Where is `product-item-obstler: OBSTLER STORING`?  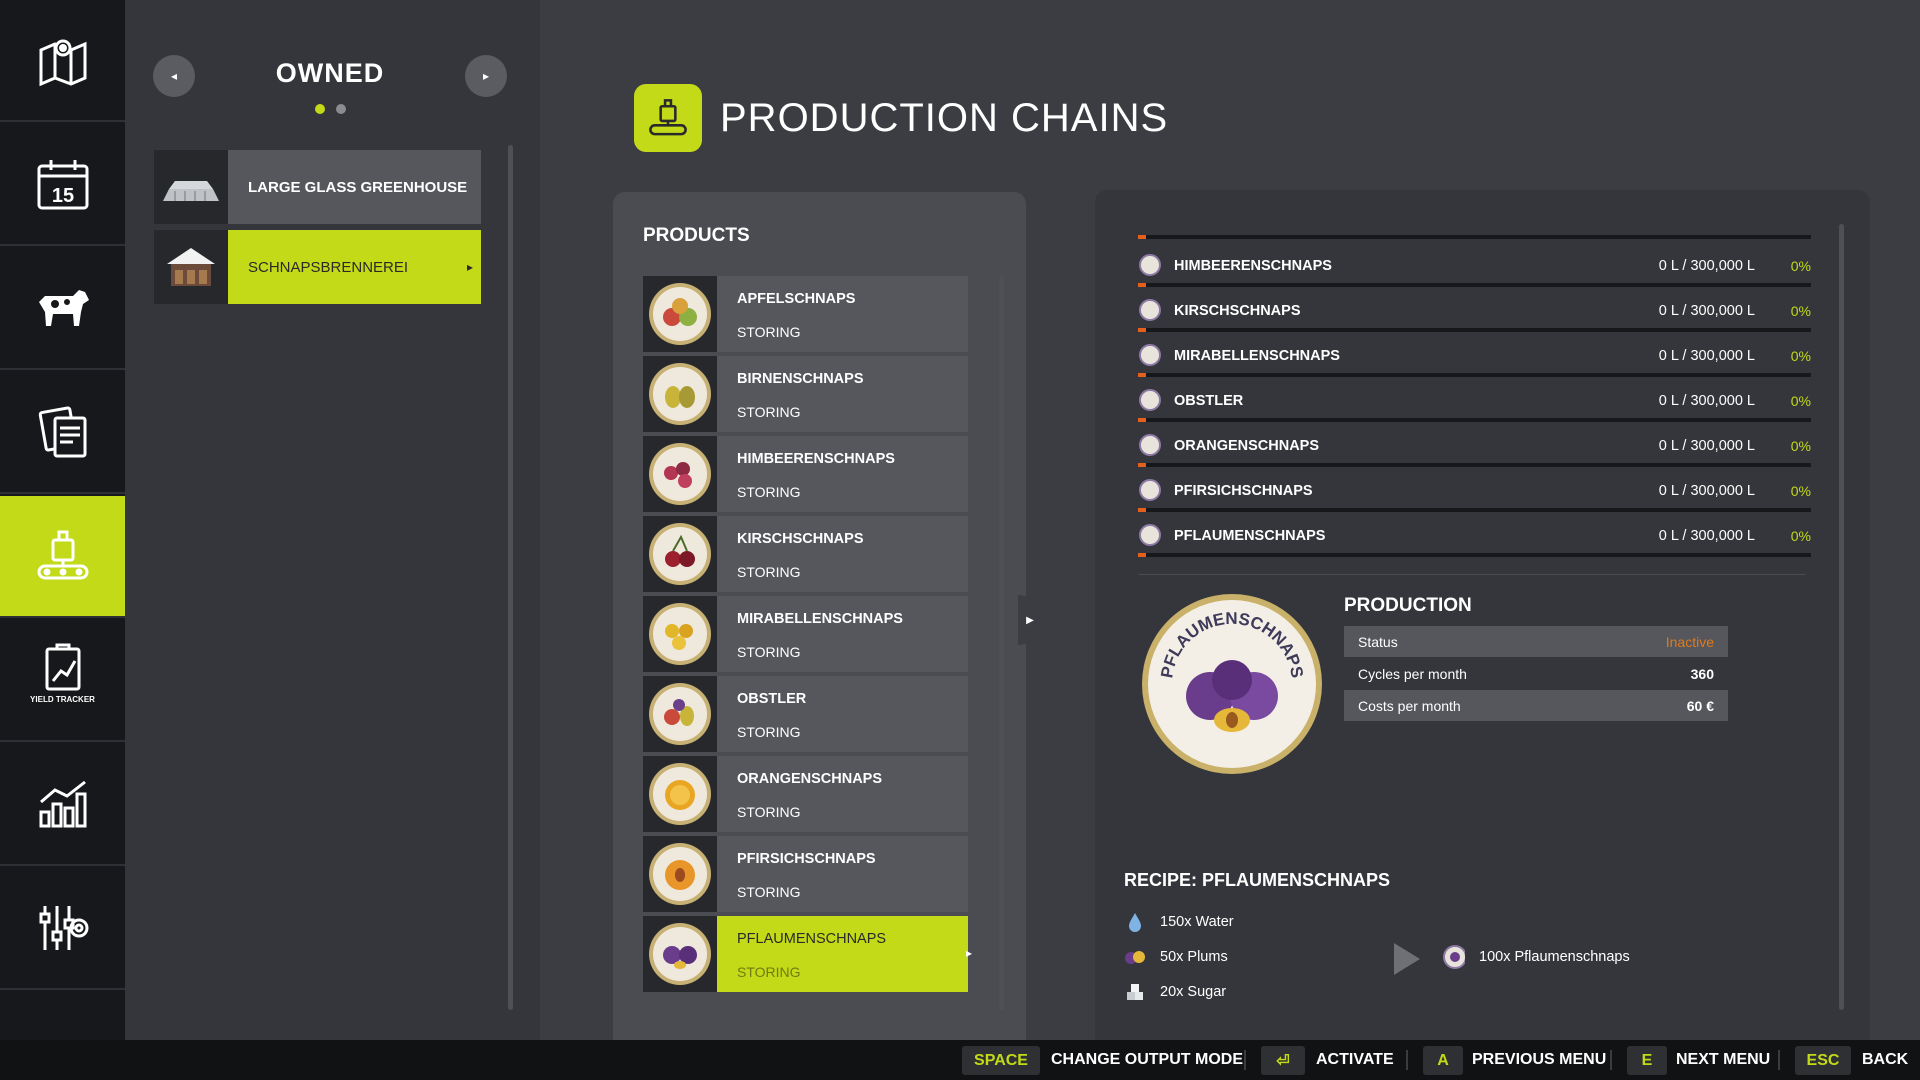
product-item-obstler: OBSTLER STORING is located at coordinates (805, 714).